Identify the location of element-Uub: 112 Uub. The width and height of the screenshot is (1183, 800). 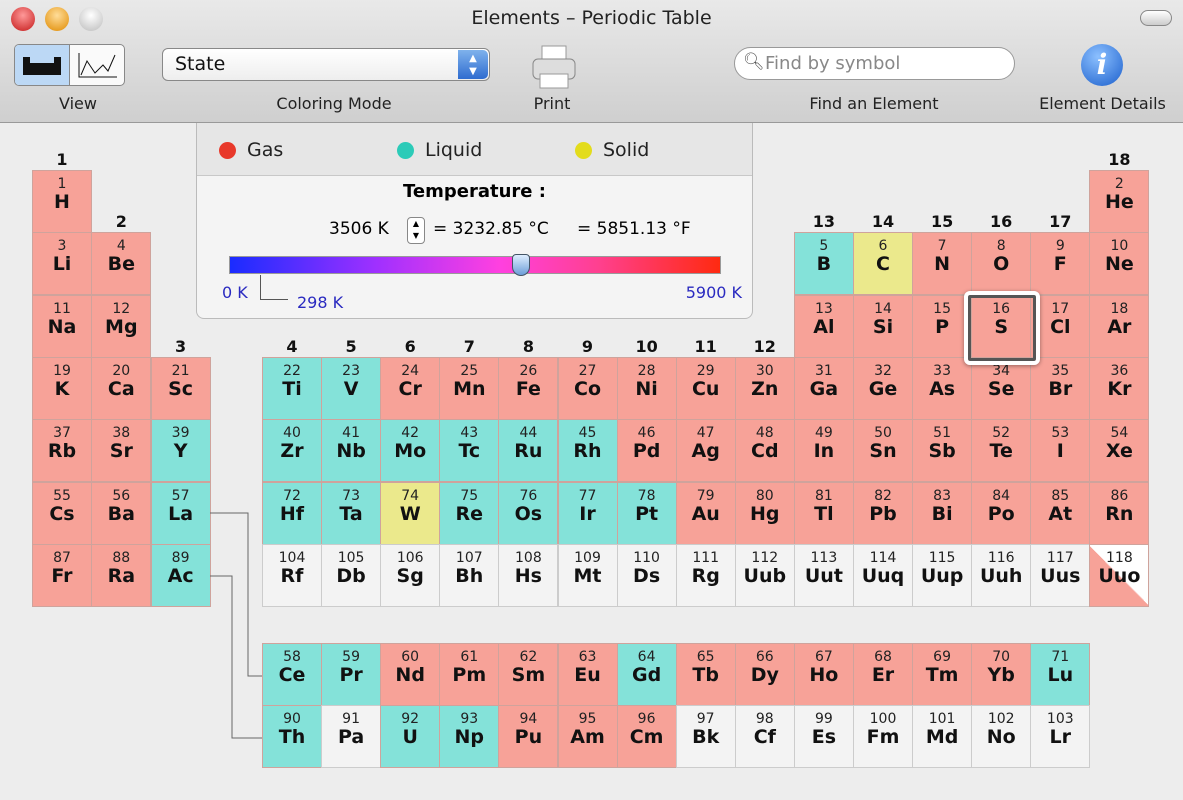
(764, 575).